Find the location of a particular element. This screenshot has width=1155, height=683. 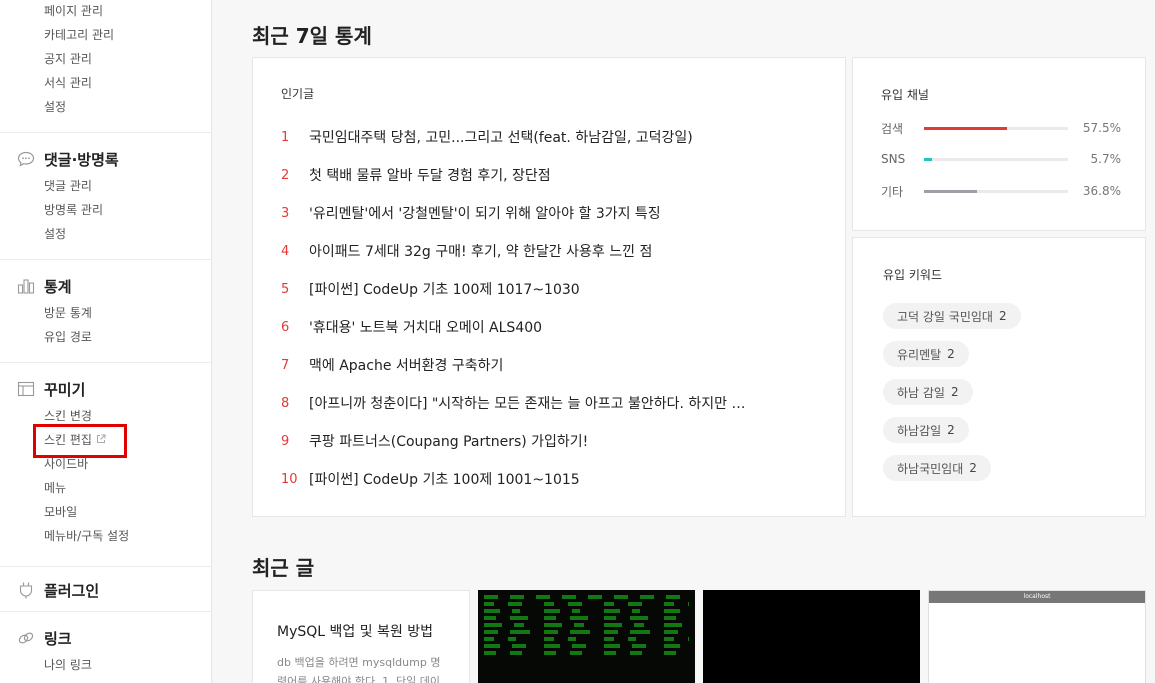

stats-header: 통계 is located at coordinates (113, 286).